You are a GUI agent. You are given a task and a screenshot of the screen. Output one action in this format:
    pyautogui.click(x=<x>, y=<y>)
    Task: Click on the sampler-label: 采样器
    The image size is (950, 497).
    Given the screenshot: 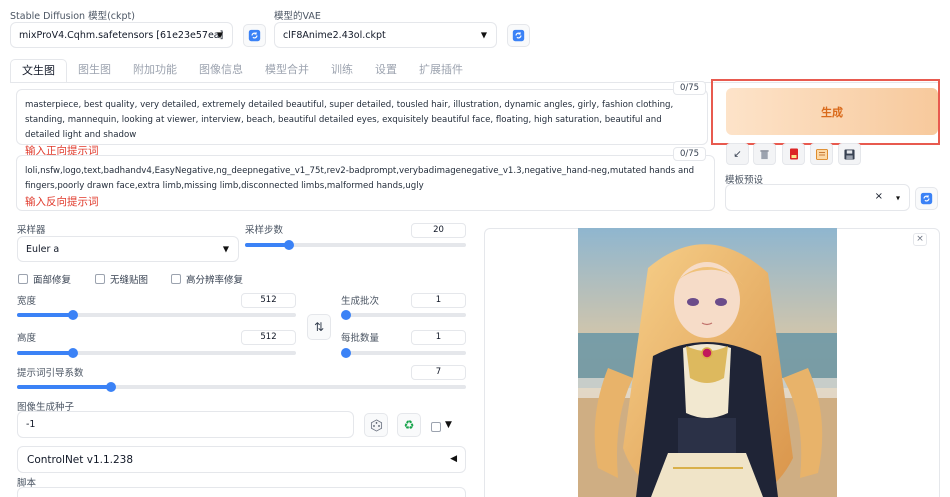 What is the action you would take?
    pyautogui.click(x=31, y=230)
    